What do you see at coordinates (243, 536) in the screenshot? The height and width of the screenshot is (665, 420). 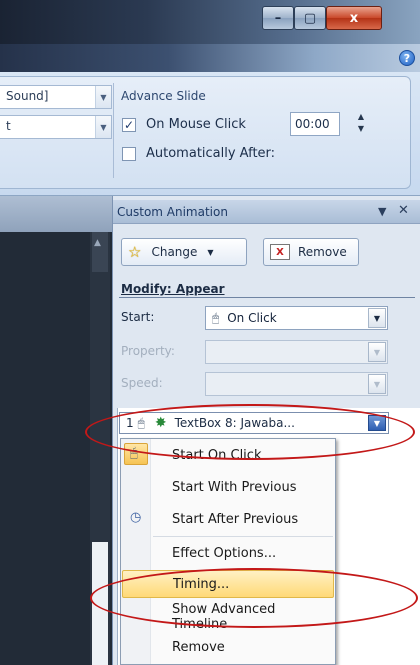 I see `menu-separator` at bounding box center [243, 536].